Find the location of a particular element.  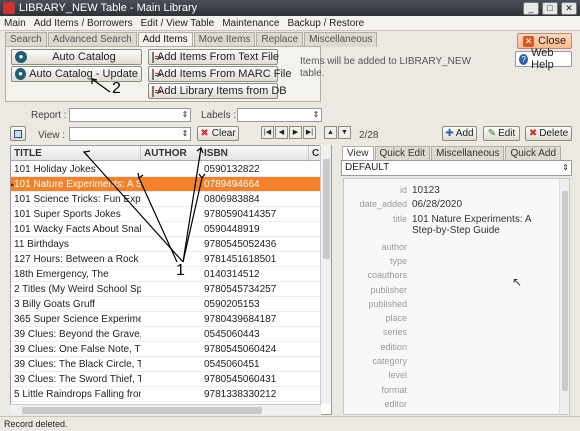

tab-replace: Replace is located at coordinates (280, 39).